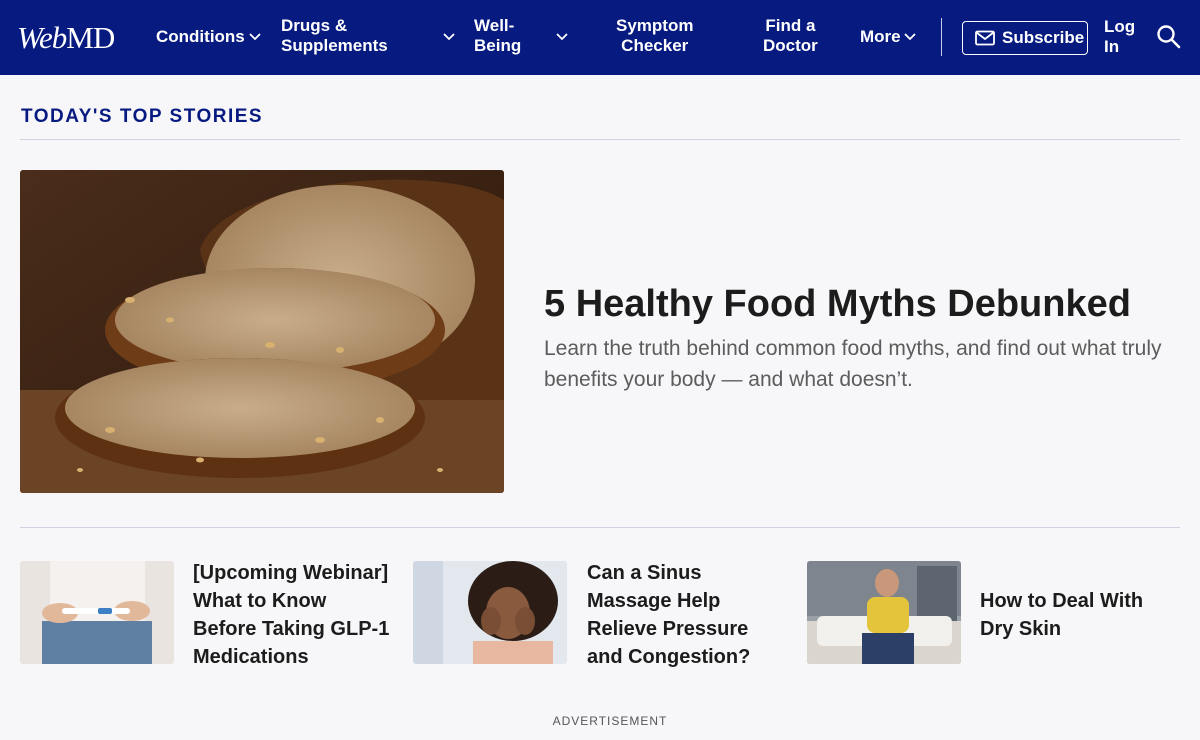 The height and width of the screenshot is (740, 1200). I want to click on search-icon, so click(1169, 37).